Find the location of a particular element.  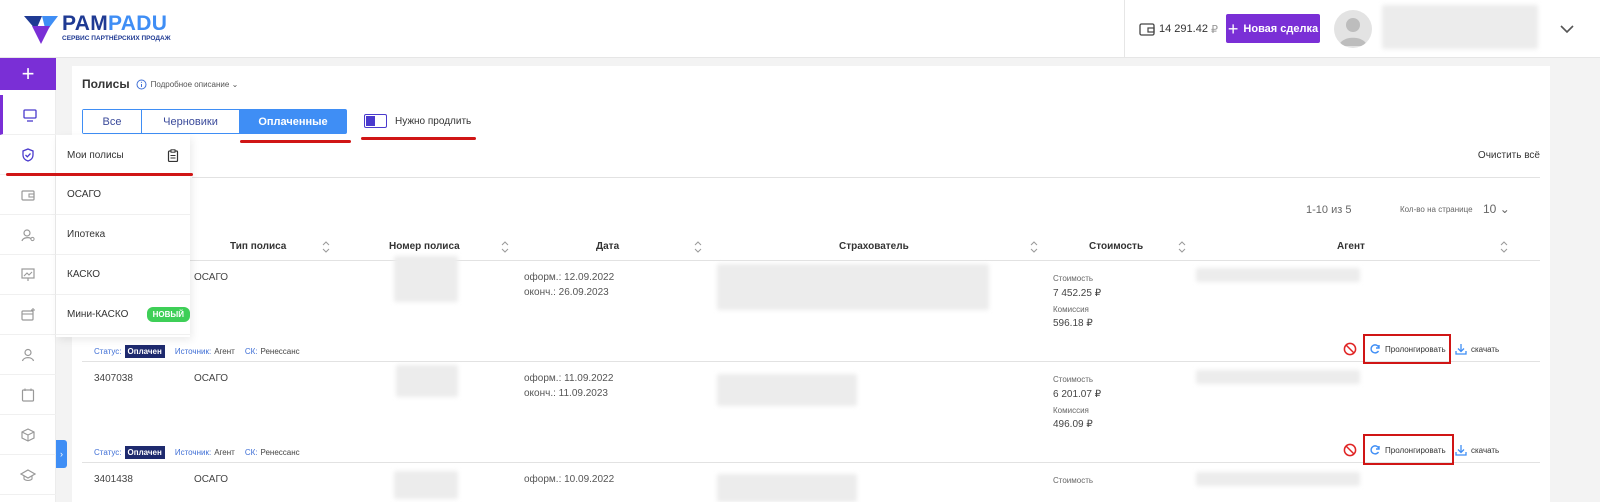

flyout-item-mini-kasko: Мини-КАСКО НОВЫЙ is located at coordinates (123, 315).